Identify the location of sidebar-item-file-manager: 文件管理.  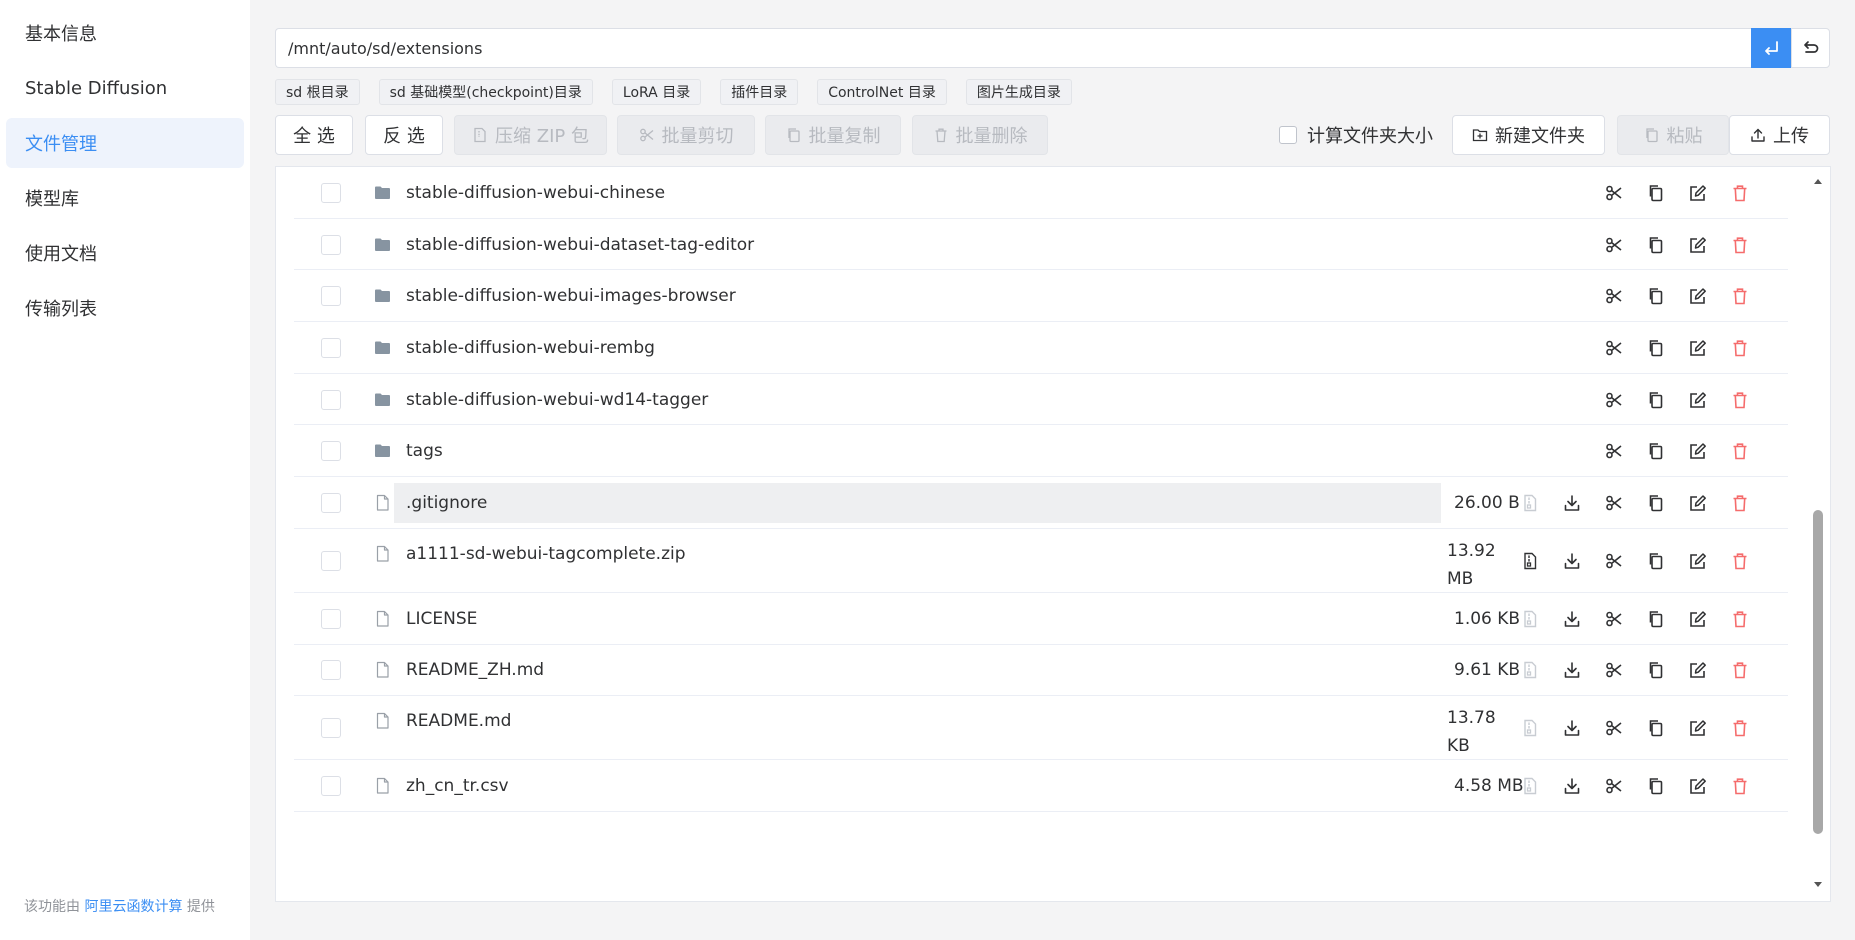
(125, 143).